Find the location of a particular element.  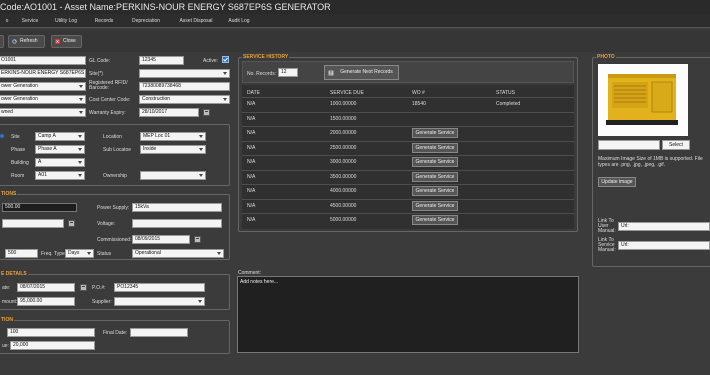

select-photo-button: Select is located at coordinates (676, 145).